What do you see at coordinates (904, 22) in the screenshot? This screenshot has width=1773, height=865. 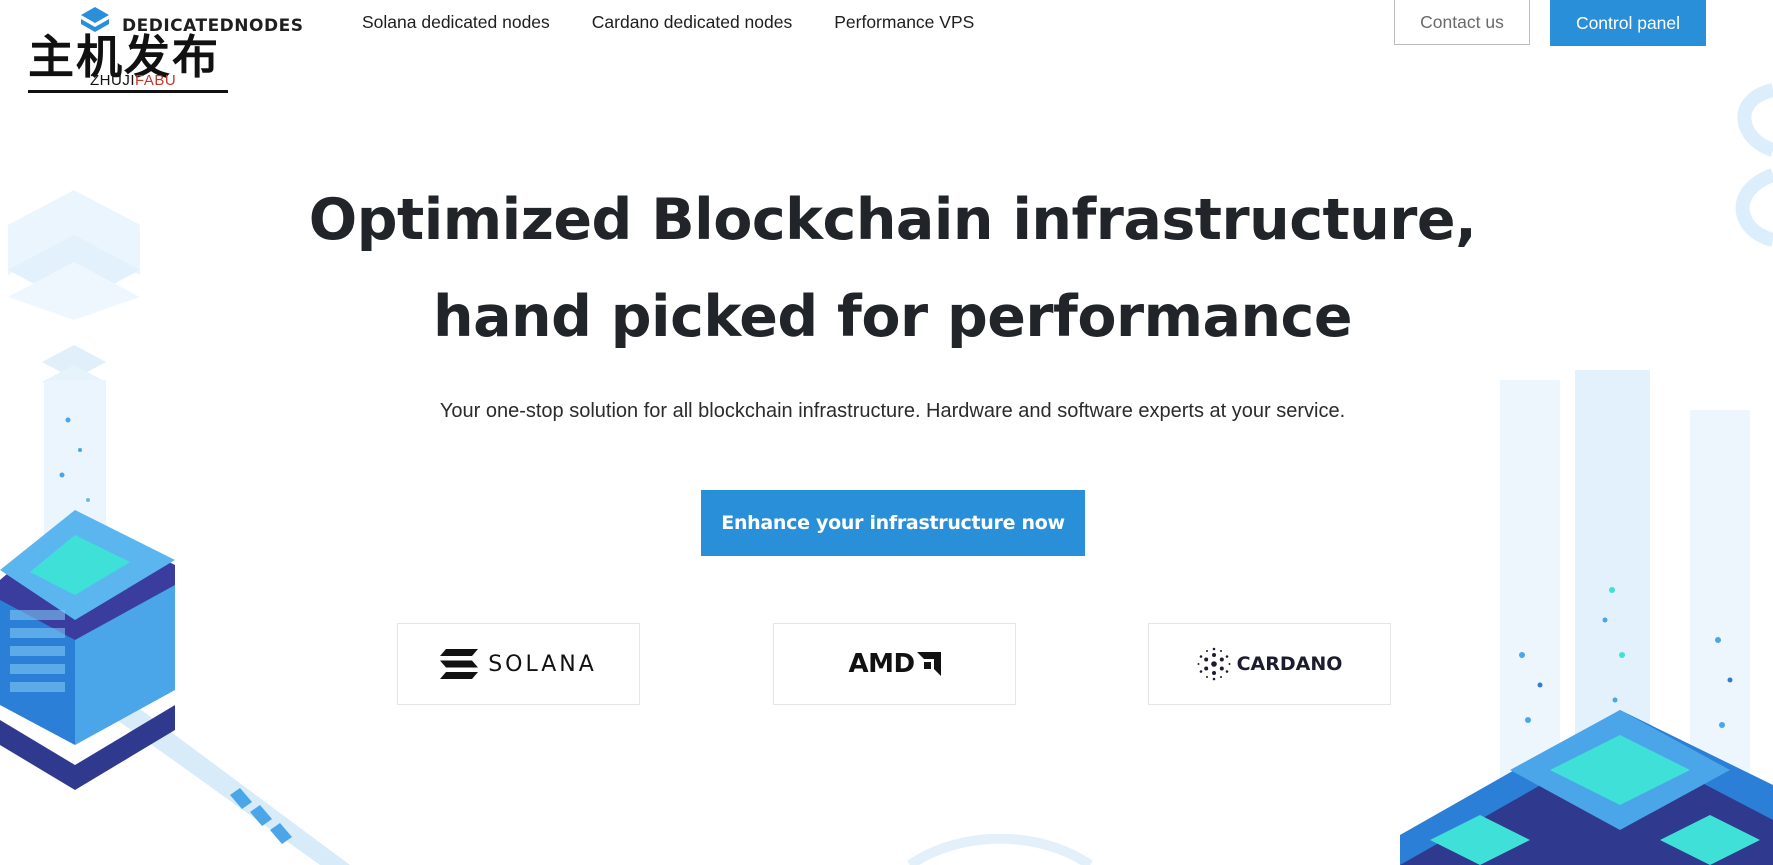 I see `nav-performance-vps: Performance VPS` at bounding box center [904, 22].